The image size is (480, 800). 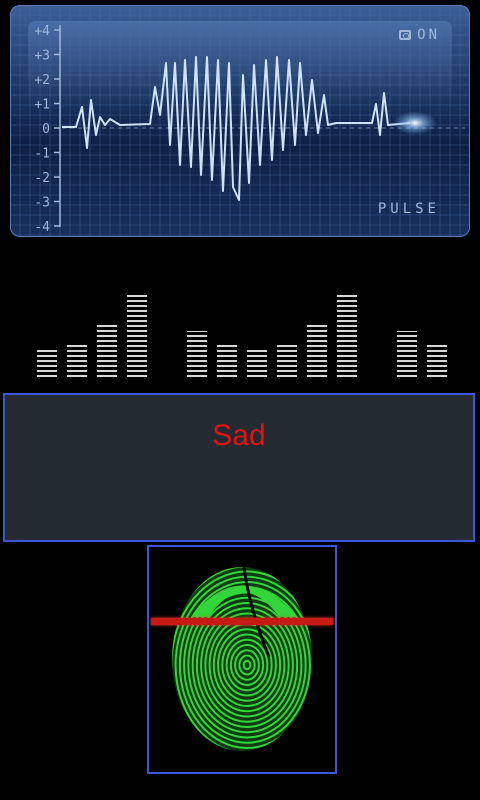 I want to click on fingerprint-icon, so click(x=242, y=658).